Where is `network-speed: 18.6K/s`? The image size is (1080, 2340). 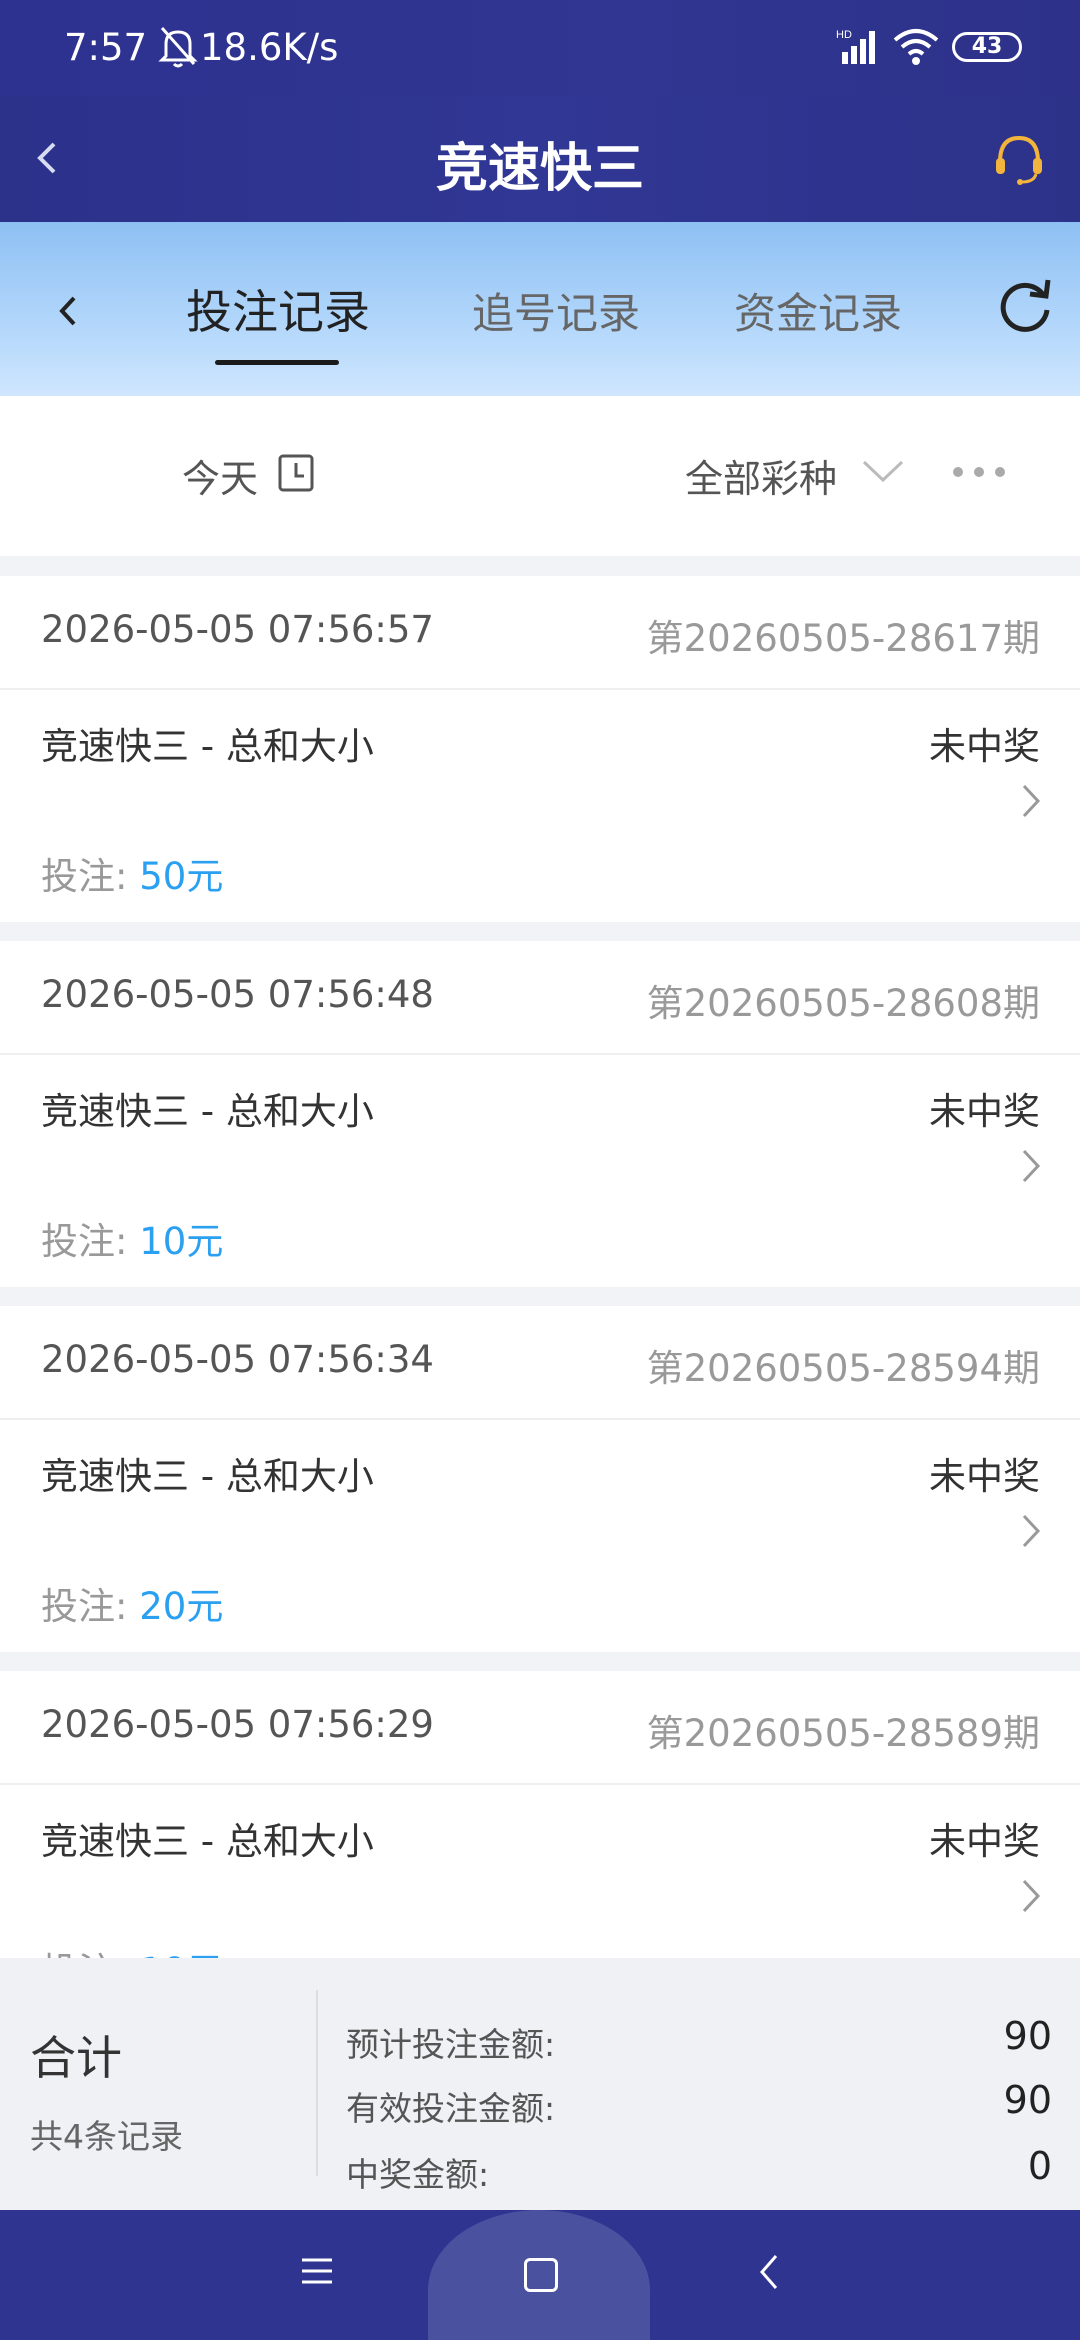
network-speed: 18.6K/s is located at coordinates (269, 47).